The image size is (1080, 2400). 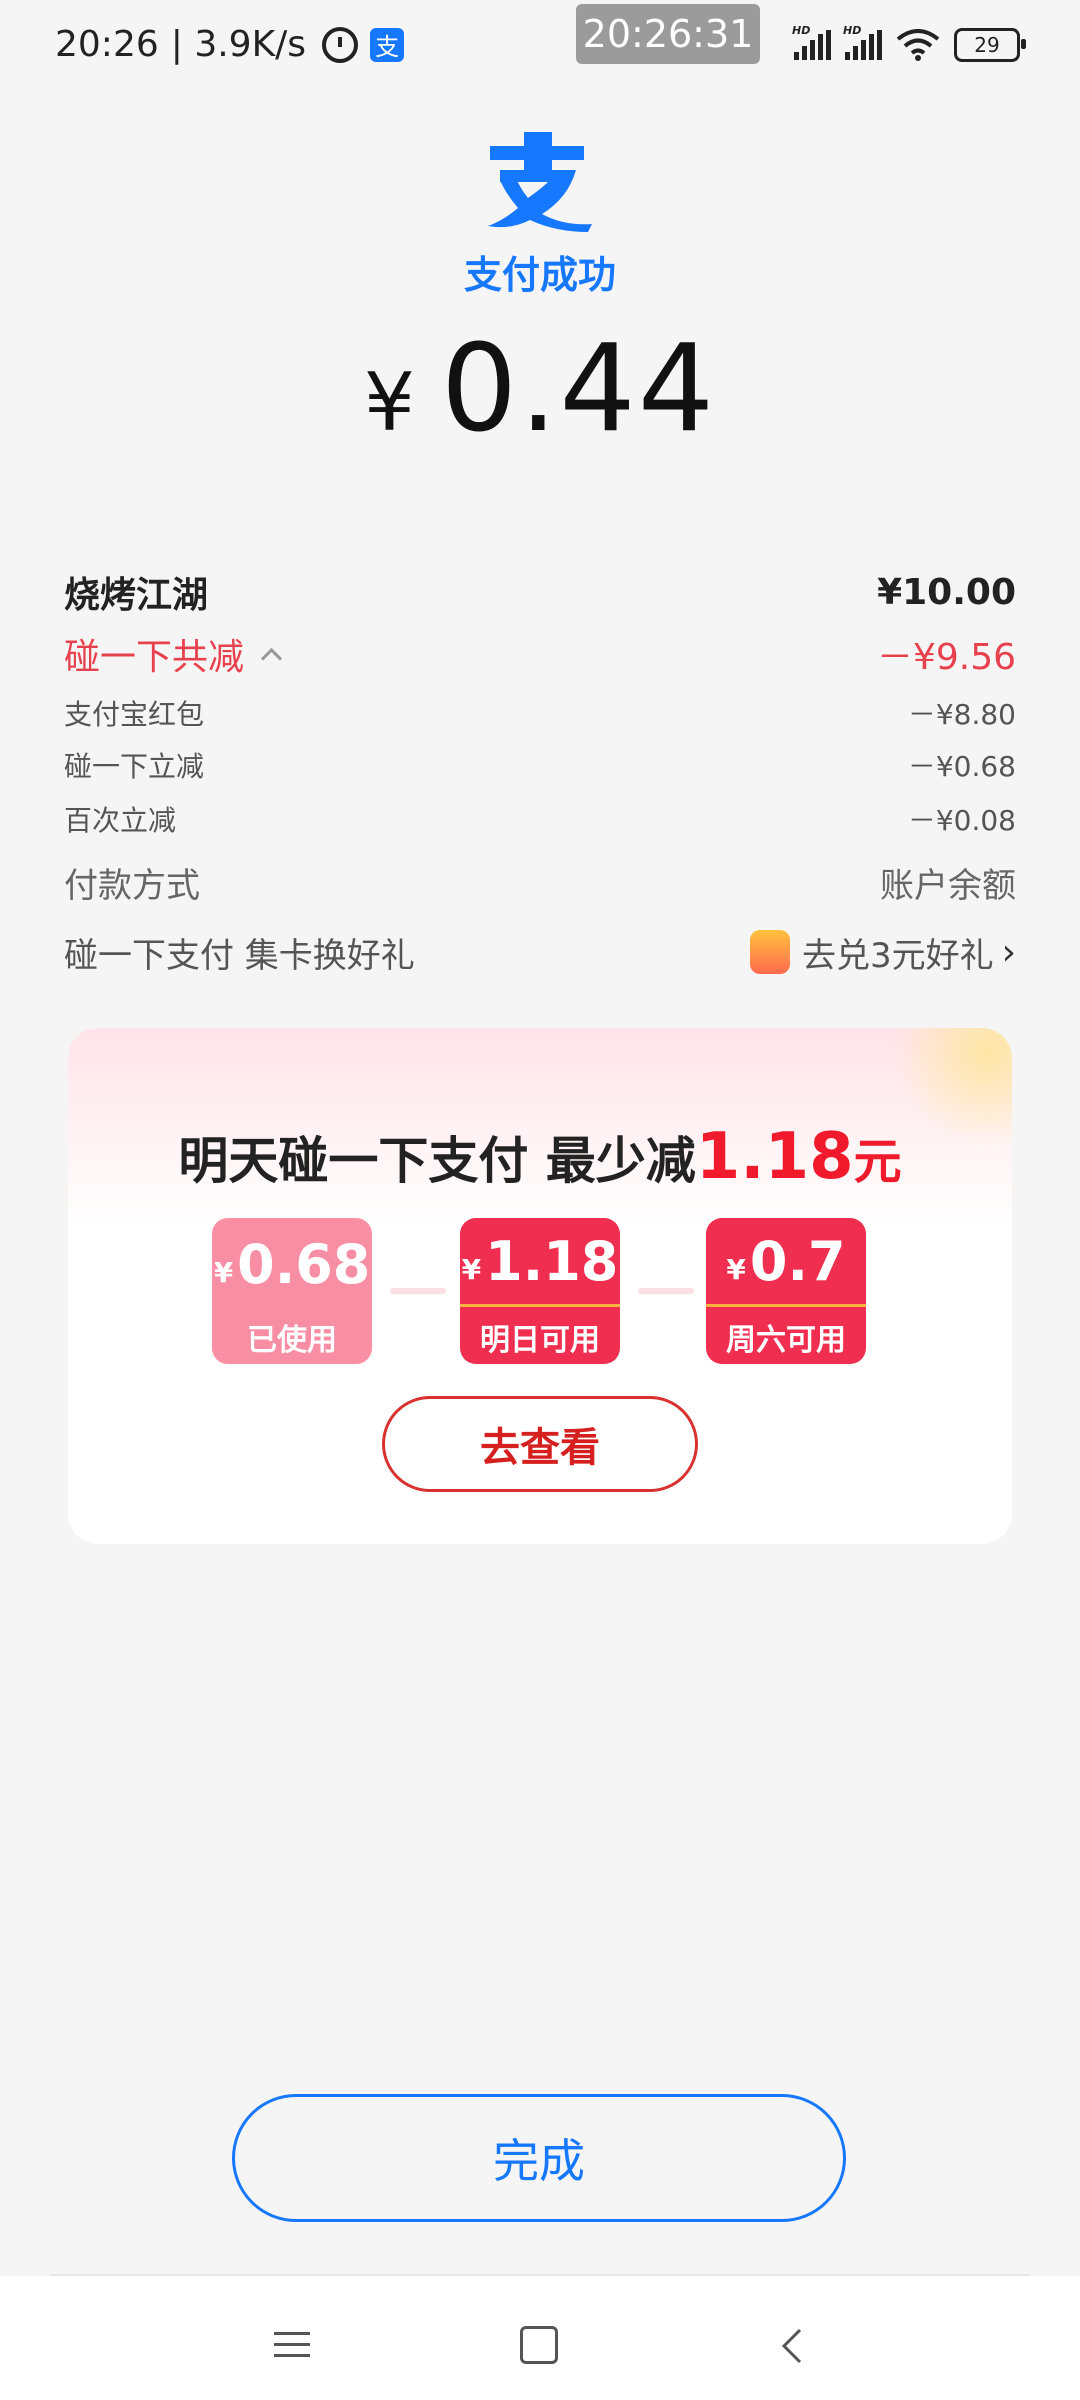 I want to click on promo-label: 碰一下支付 集卡换好礼, so click(x=239, y=955).